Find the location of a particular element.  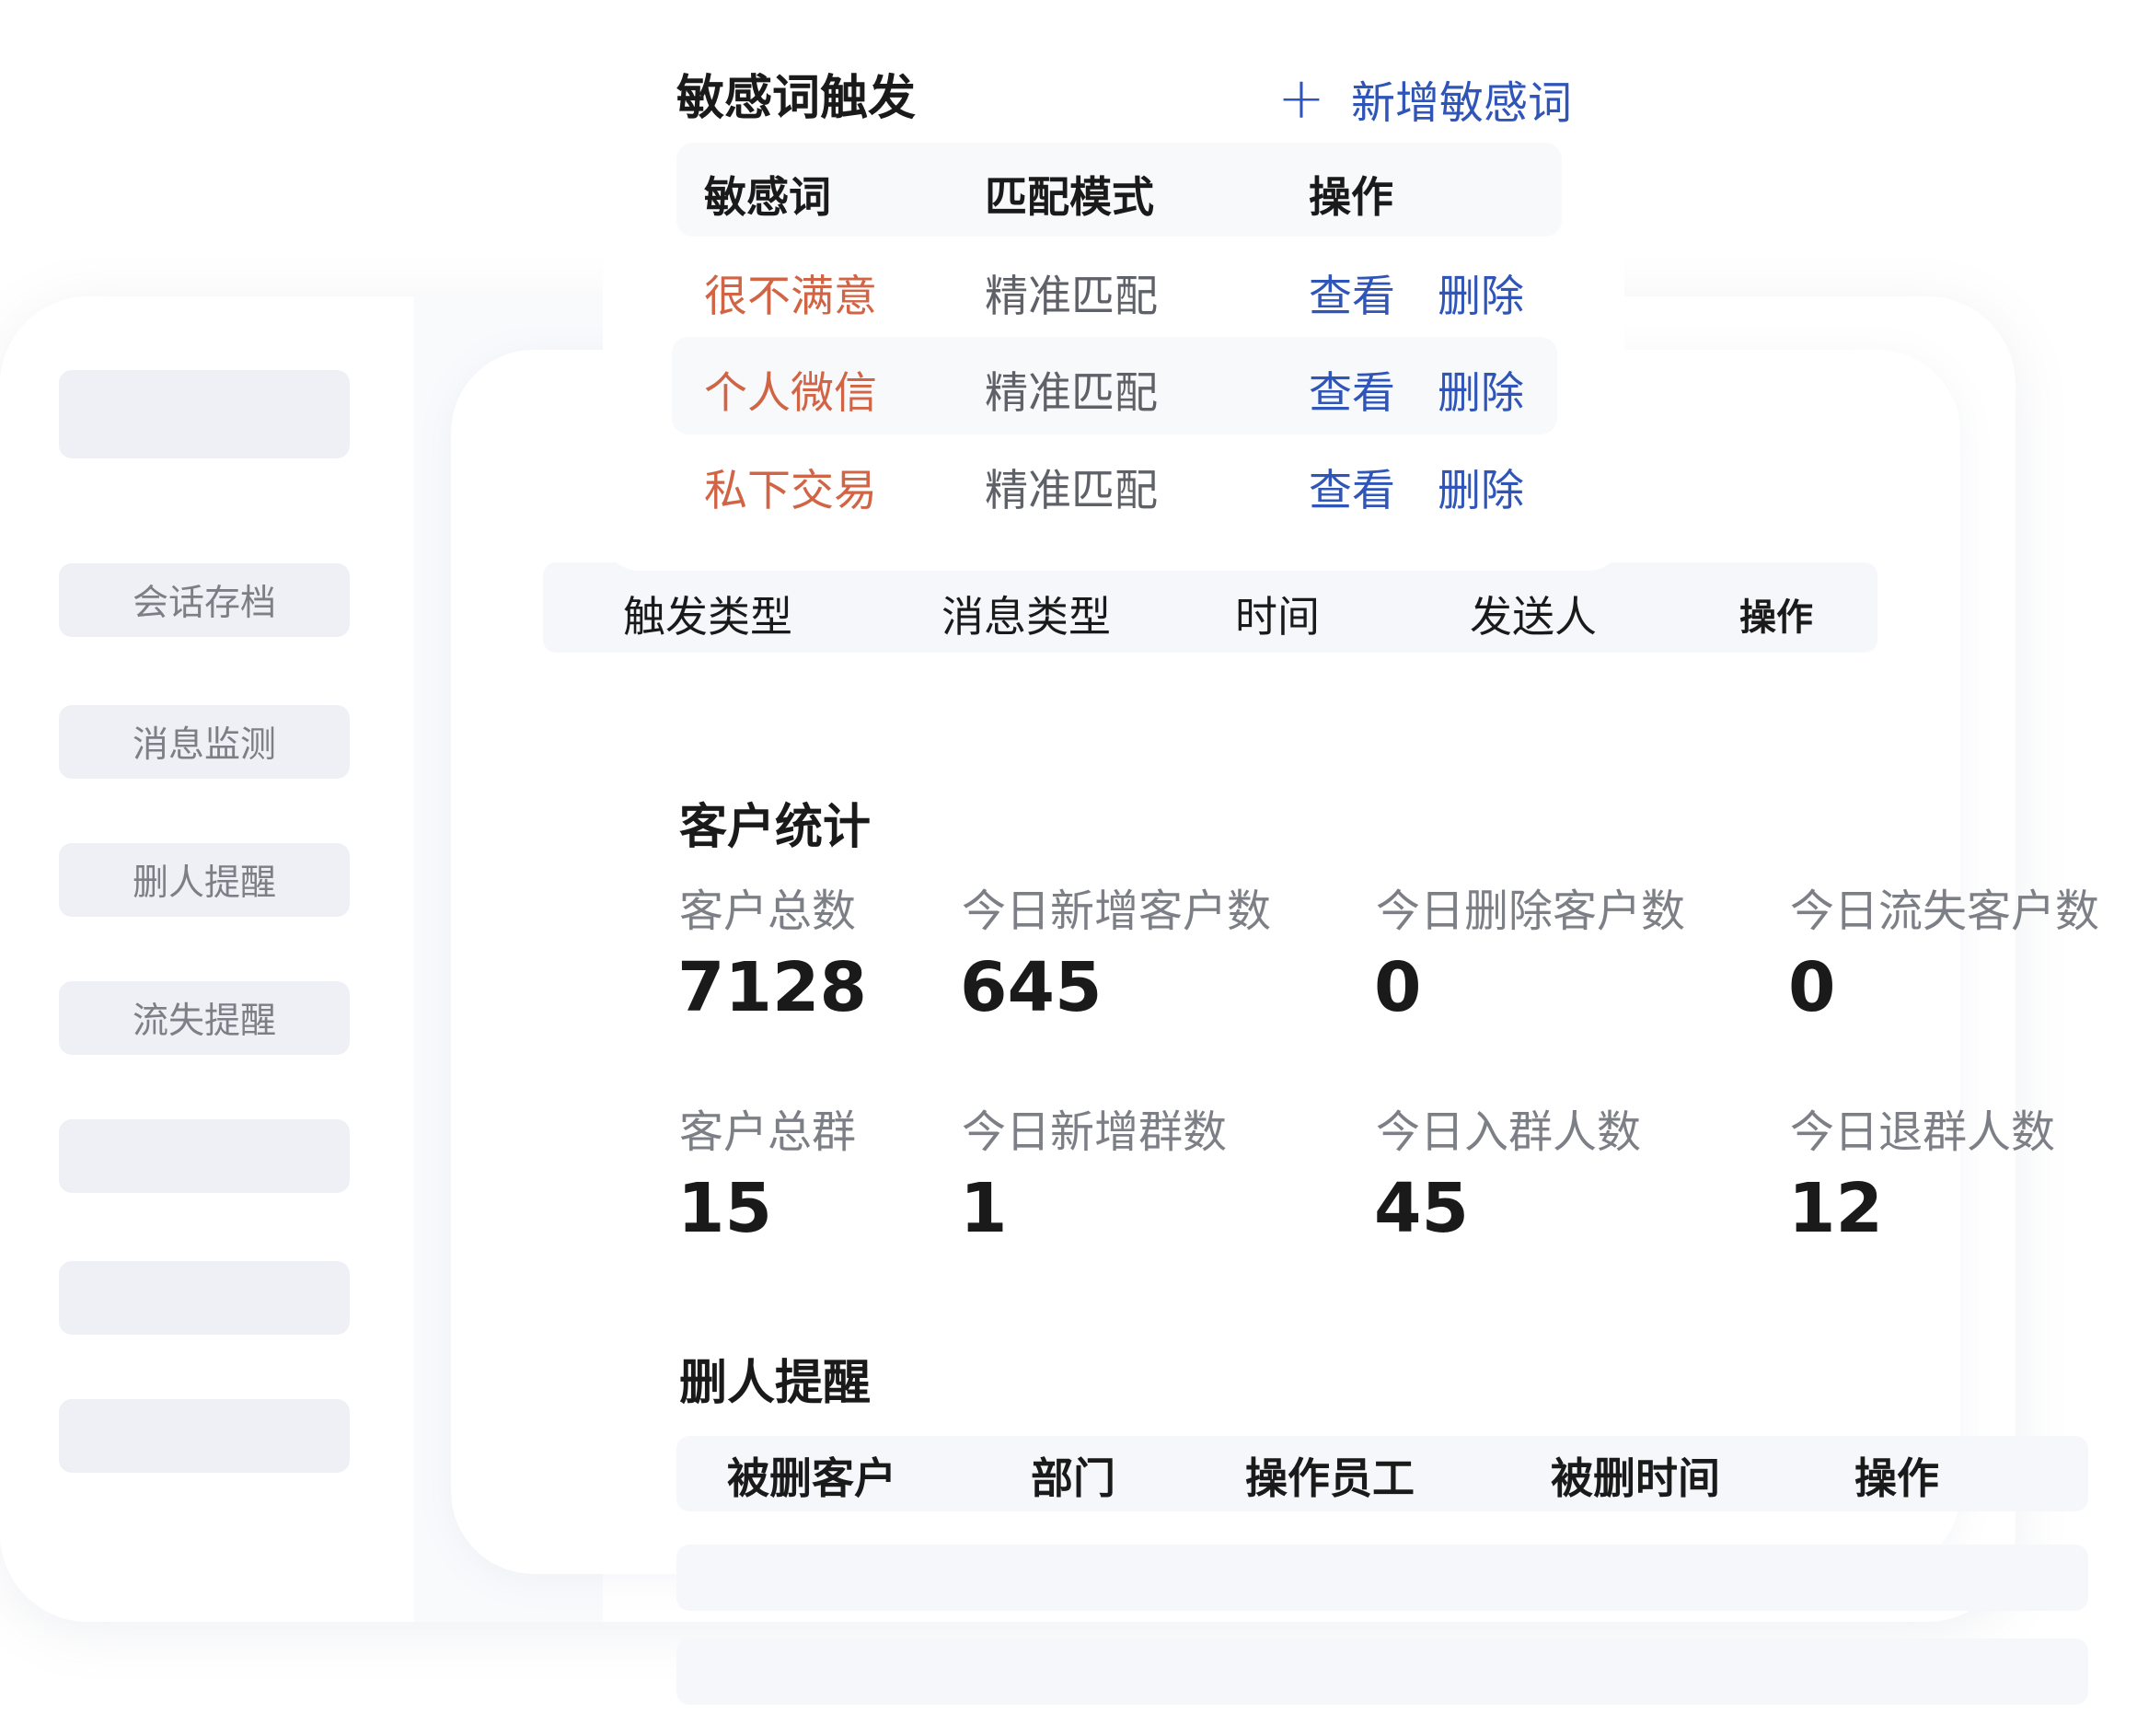

stat-label: 今日新增客户数 is located at coordinates (1117, 911).